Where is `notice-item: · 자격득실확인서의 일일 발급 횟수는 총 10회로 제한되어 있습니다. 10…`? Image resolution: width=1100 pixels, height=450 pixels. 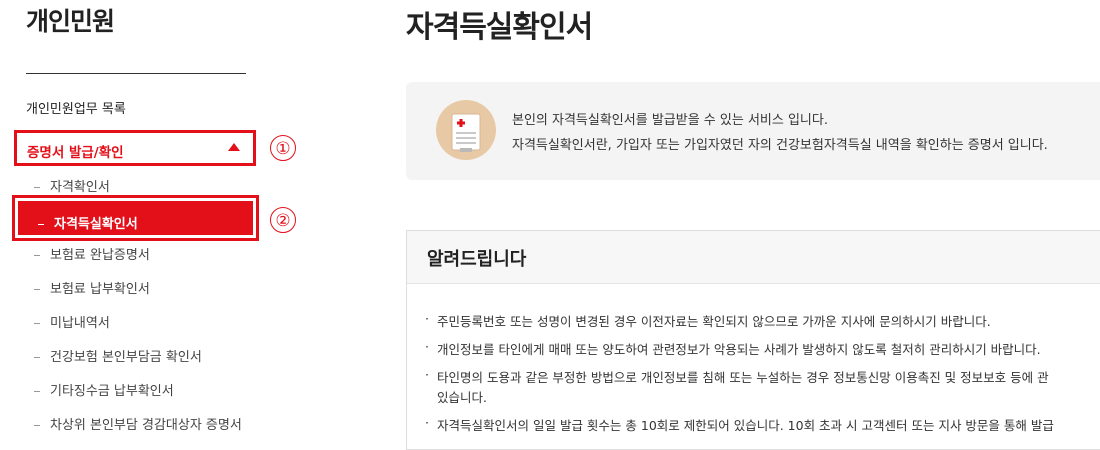 notice-item: · 자격득실확인서의 일일 발급 횟수는 총 10회로 제한되어 있습니다. 10… is located at coordinates (739, 424).